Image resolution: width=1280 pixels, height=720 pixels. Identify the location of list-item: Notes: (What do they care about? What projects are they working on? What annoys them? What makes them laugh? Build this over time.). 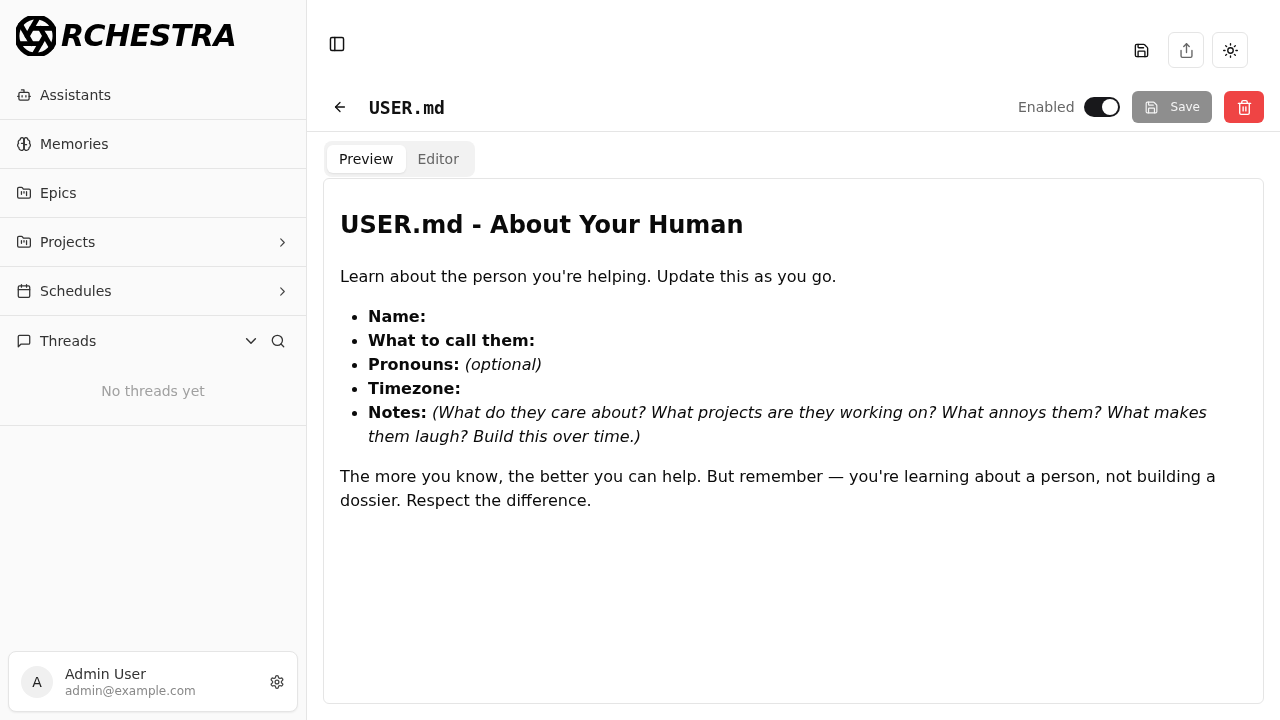
(788, 425).